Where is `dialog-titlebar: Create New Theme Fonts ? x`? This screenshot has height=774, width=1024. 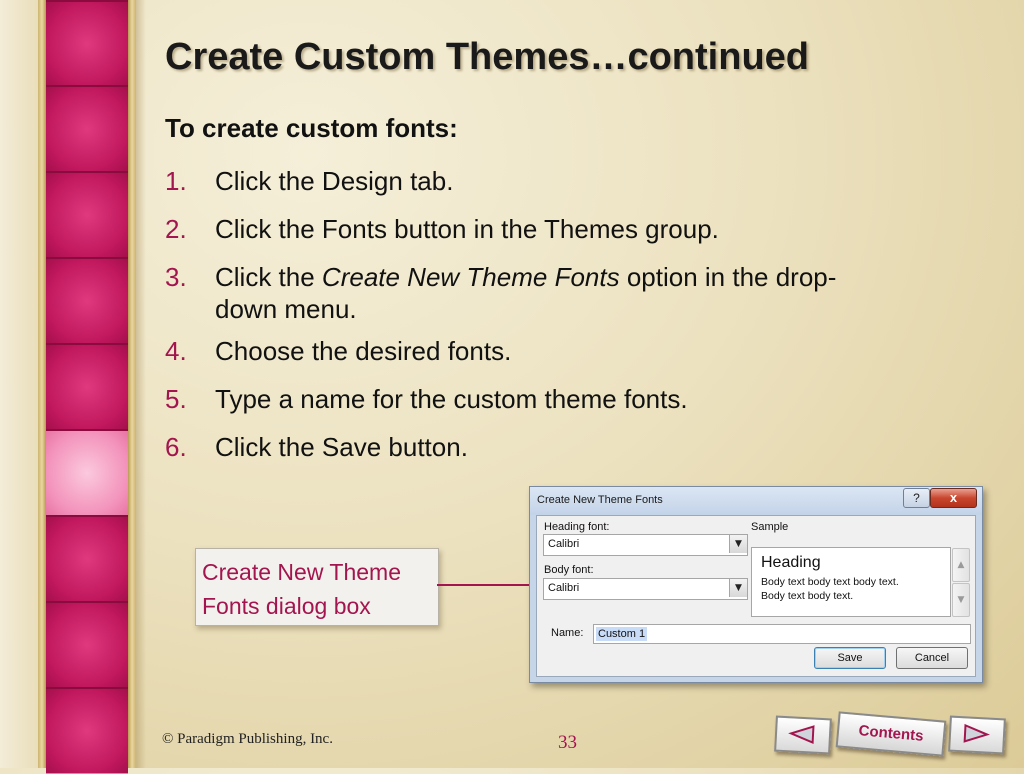
dialog-titlebar: Create New Theme Fonts ? x is located at coordinates (756, 501).